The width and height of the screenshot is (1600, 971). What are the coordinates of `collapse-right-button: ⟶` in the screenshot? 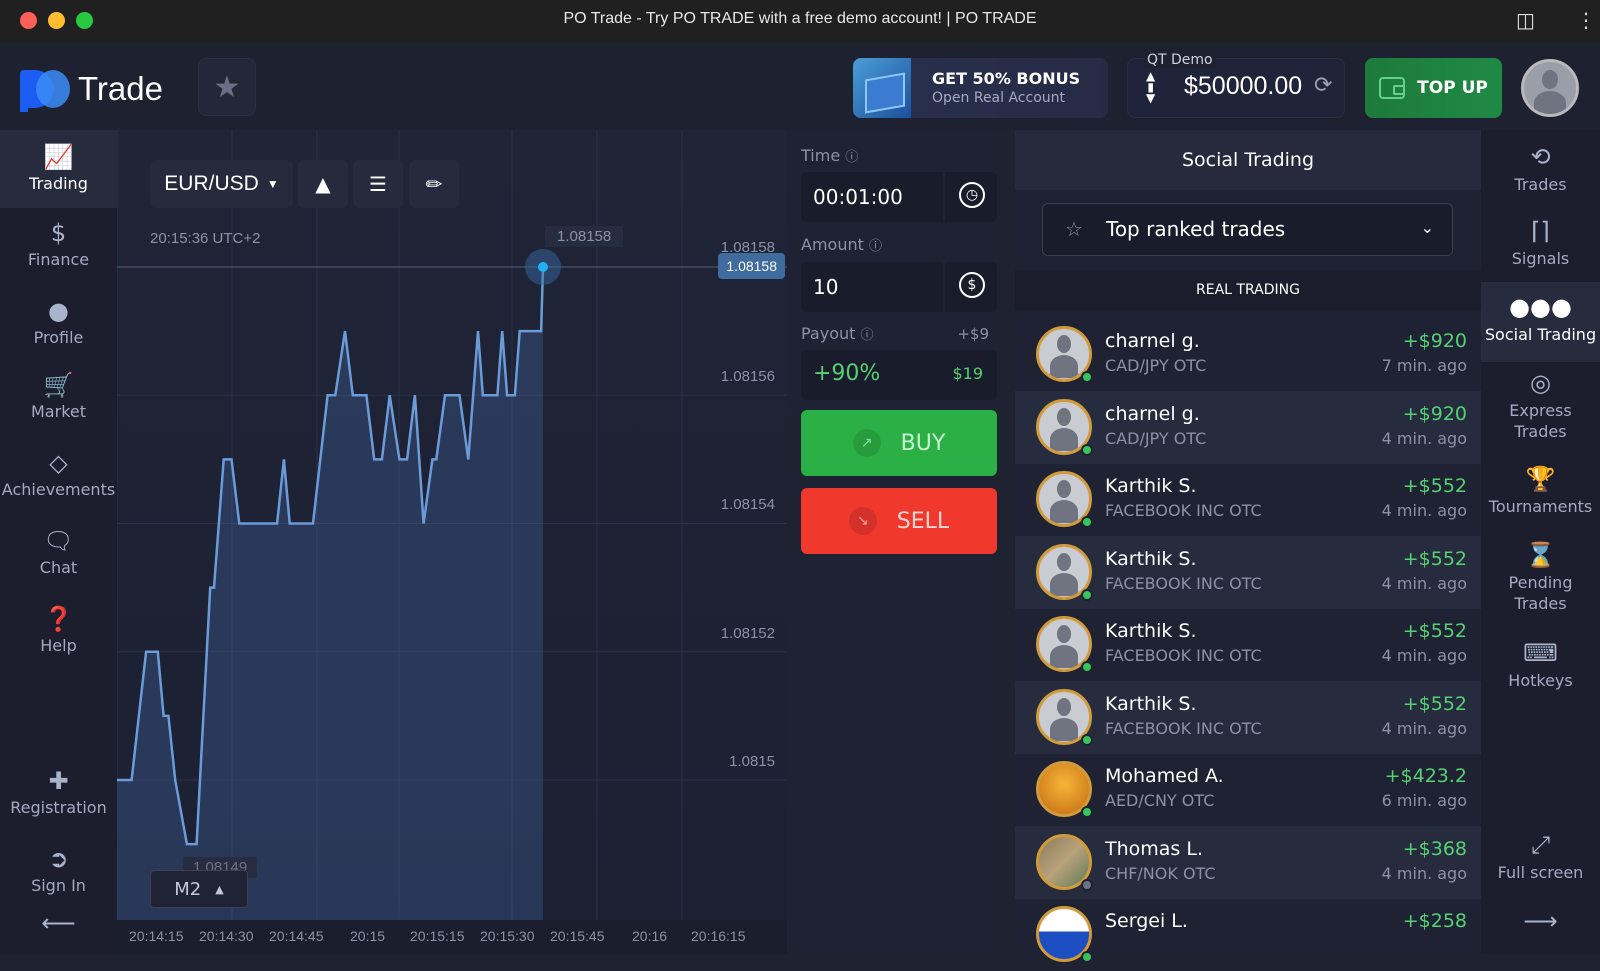 It's located at (1540, 921).